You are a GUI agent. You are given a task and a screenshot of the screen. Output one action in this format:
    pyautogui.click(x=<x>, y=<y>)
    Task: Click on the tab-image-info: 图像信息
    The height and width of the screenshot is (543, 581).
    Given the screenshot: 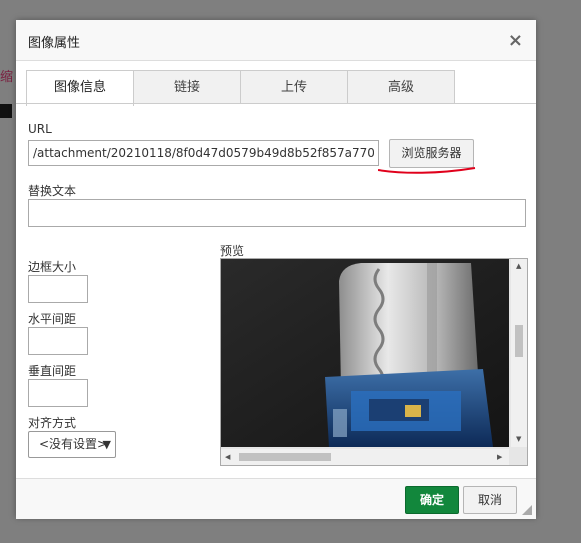 What is the action you would take?
    pyautogui.click(x=80, y=88)
    